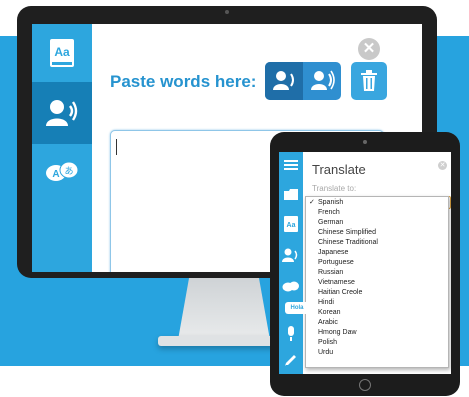  I want to click on language-option: Vietnamese, so click(377, 283).